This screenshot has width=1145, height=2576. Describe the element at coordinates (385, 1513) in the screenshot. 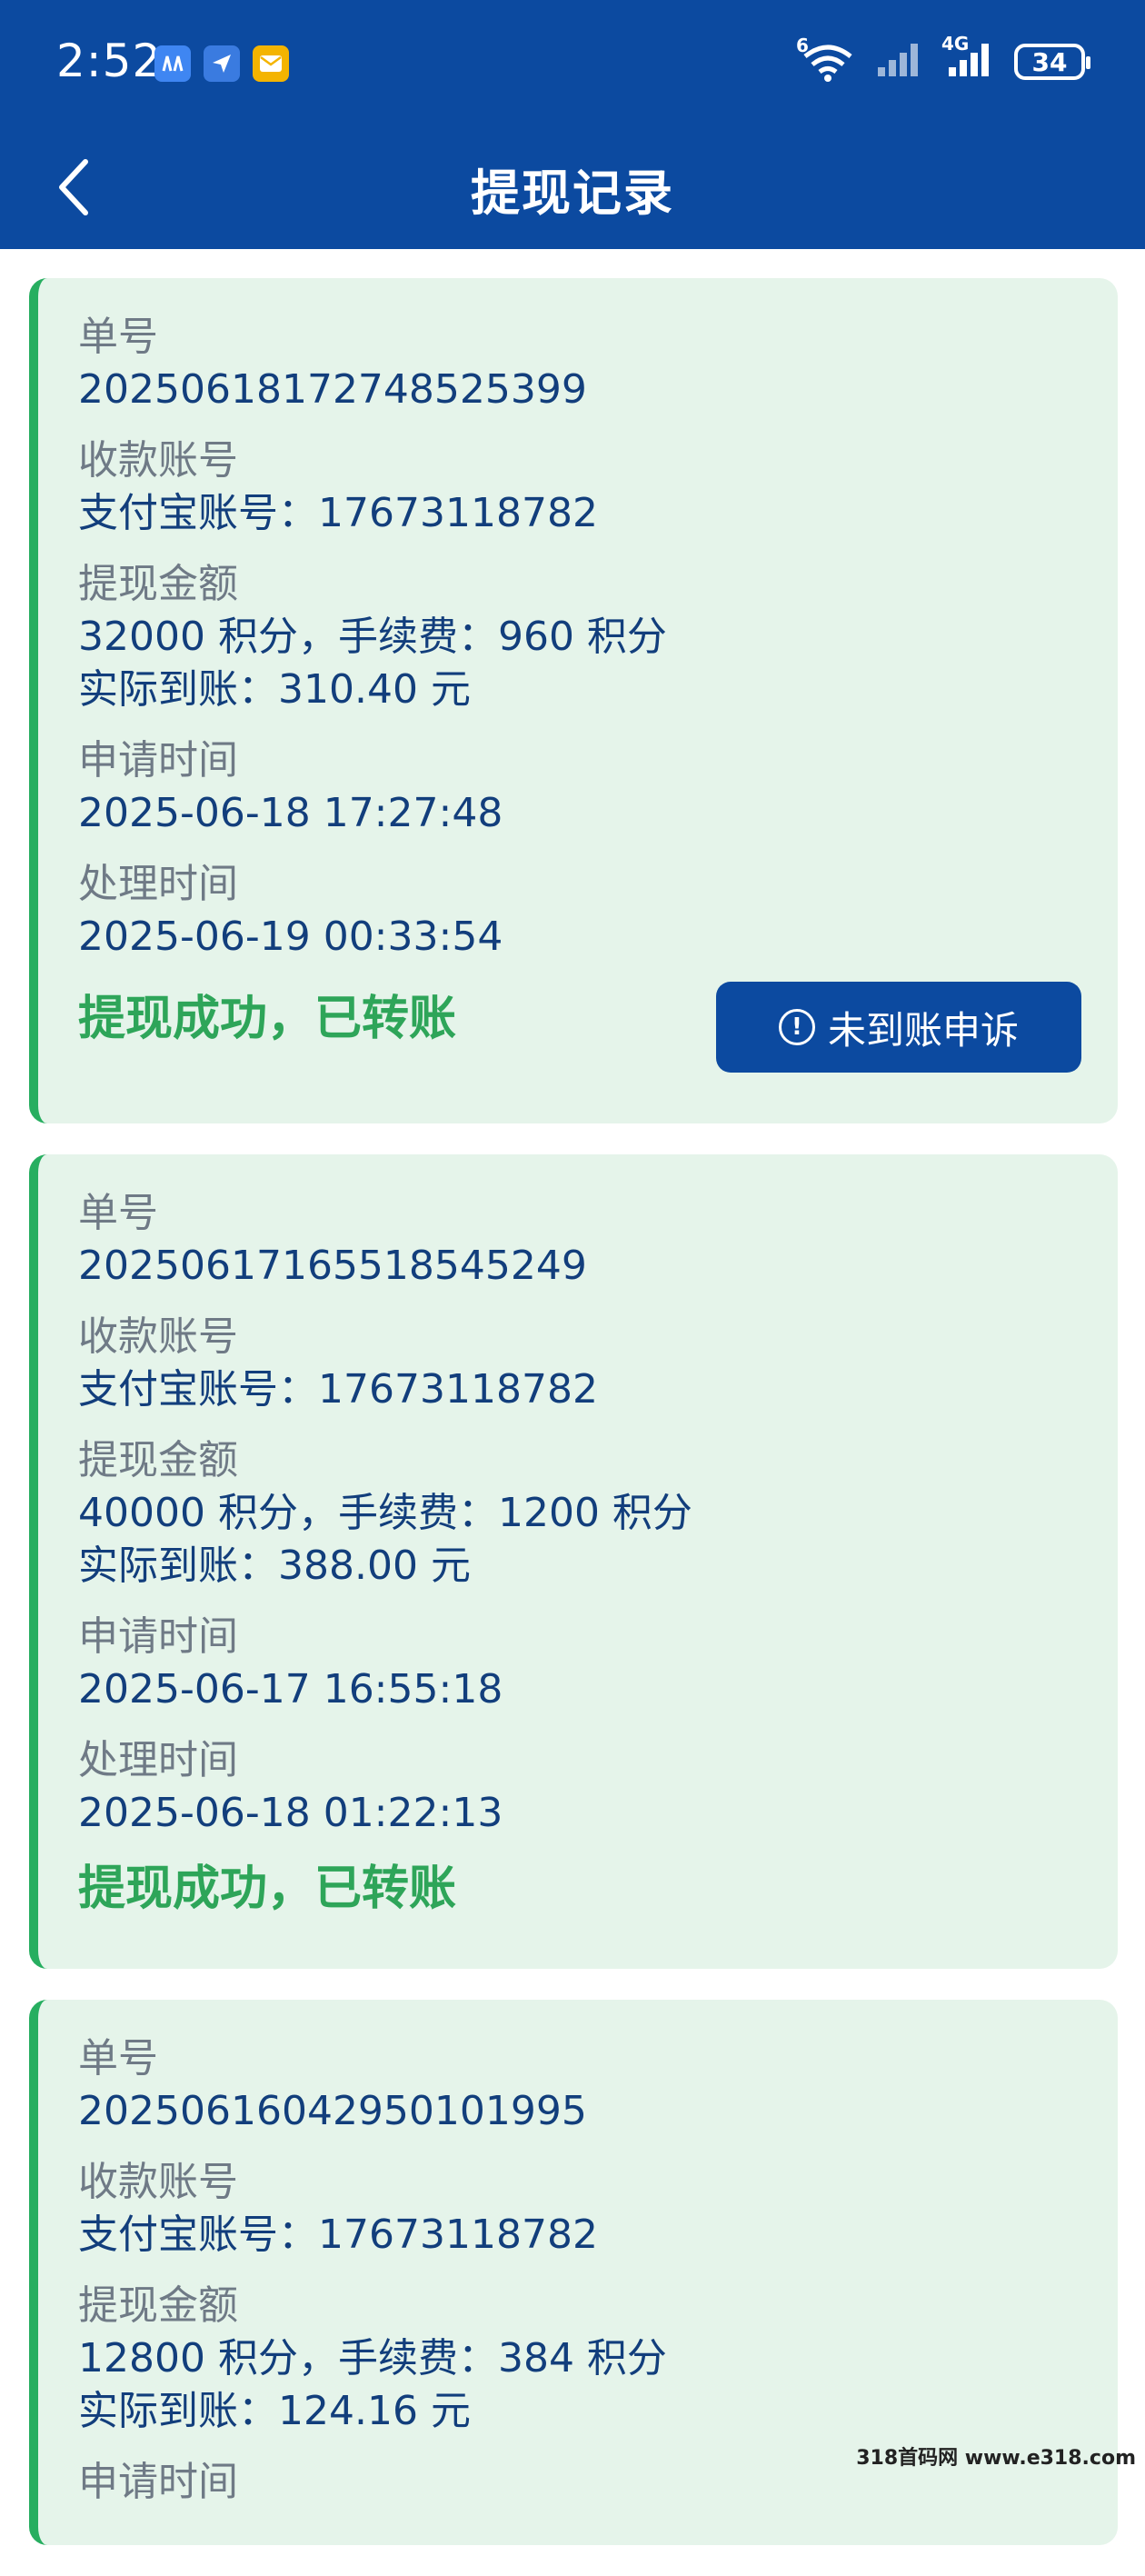

I see `amount-value: 40000 积分，手续费：1200 积分` at that location.